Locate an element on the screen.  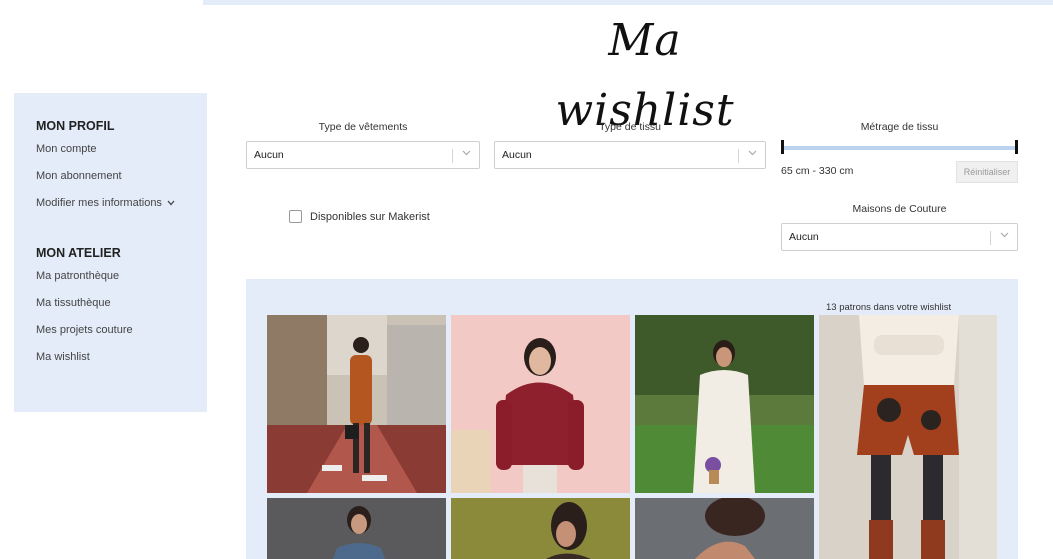
wishlist-count: 13 patrons dans votre wishlist is located at coordinates (889, 307).